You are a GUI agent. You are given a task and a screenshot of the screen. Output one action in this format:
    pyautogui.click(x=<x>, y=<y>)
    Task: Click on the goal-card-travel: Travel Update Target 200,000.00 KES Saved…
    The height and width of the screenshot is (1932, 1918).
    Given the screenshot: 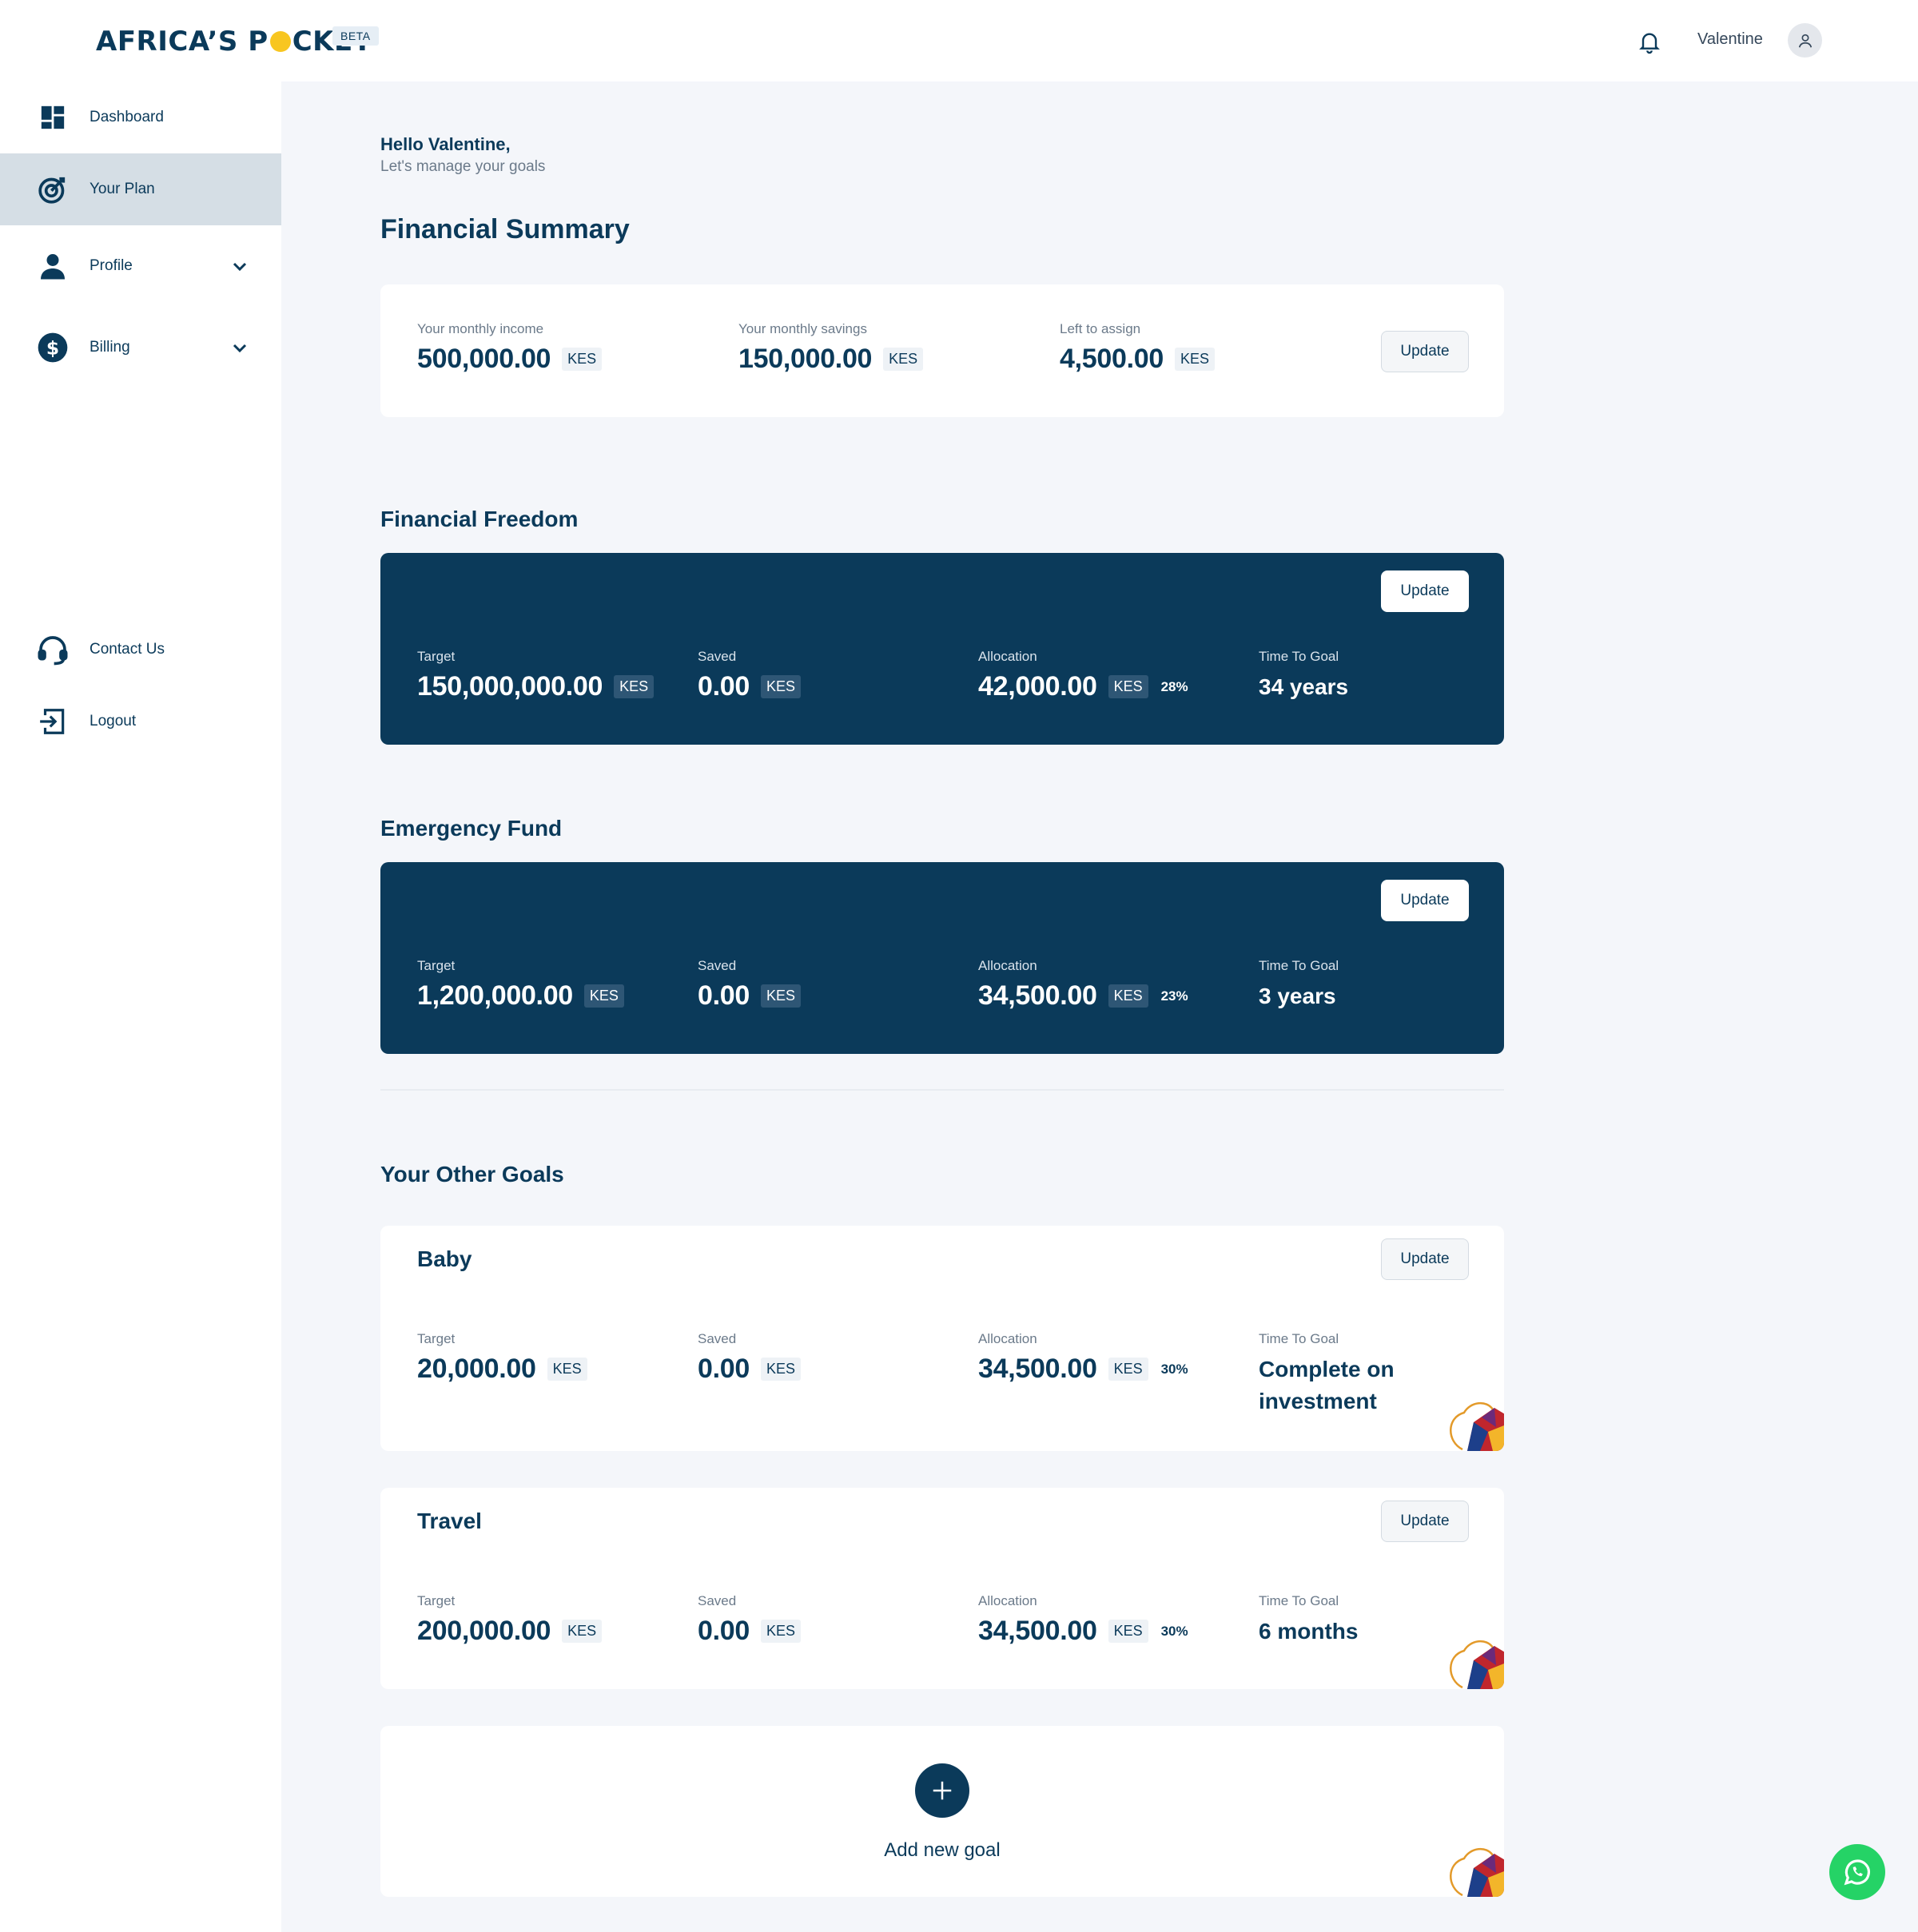 What is the action you would take?
    pyautogui.click(x=942, y=1588)
    